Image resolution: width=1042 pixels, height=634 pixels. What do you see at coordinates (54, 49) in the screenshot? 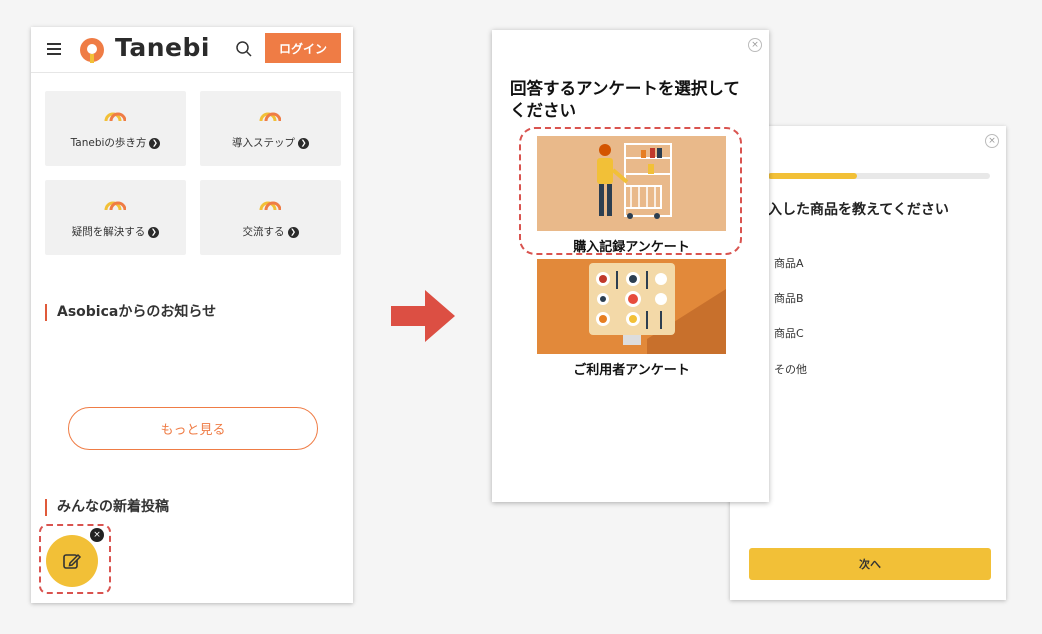
I see `hamburger-menu-icon` at bounding box center [54, 49].